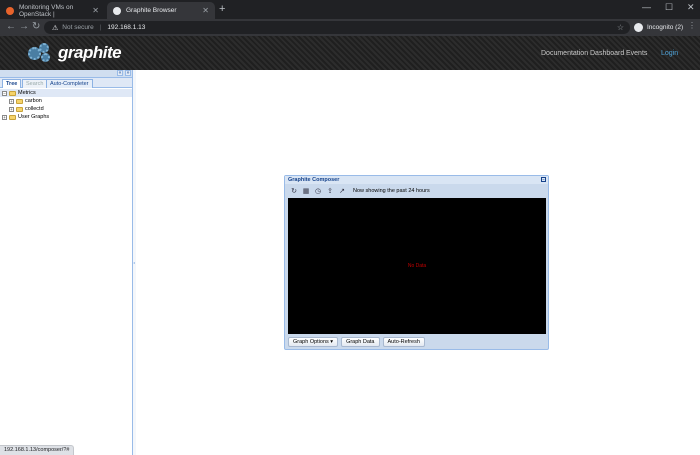 The height and width of the screenshot is (455, 700). I want to click on tree-node-metrics: − Metrics, so click(66, 93).